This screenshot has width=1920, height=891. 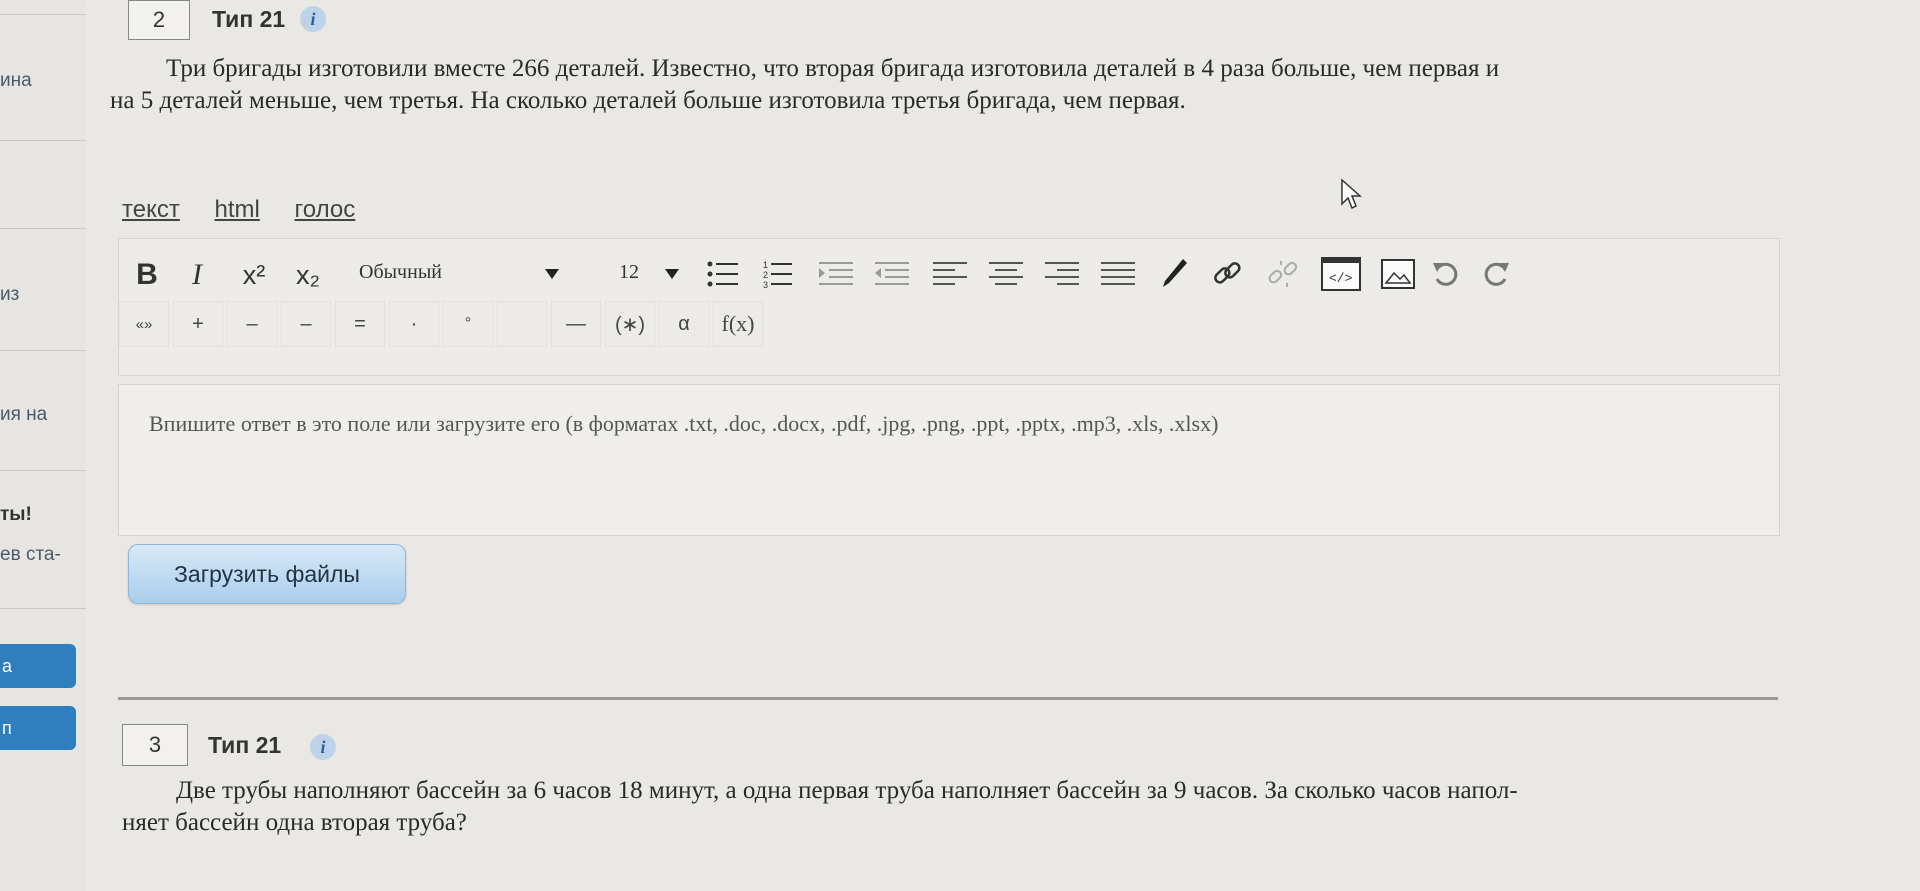 I want to click on left-sidebar: ина из ия на ты! ев ста- а п, so click(x=43, y=445).